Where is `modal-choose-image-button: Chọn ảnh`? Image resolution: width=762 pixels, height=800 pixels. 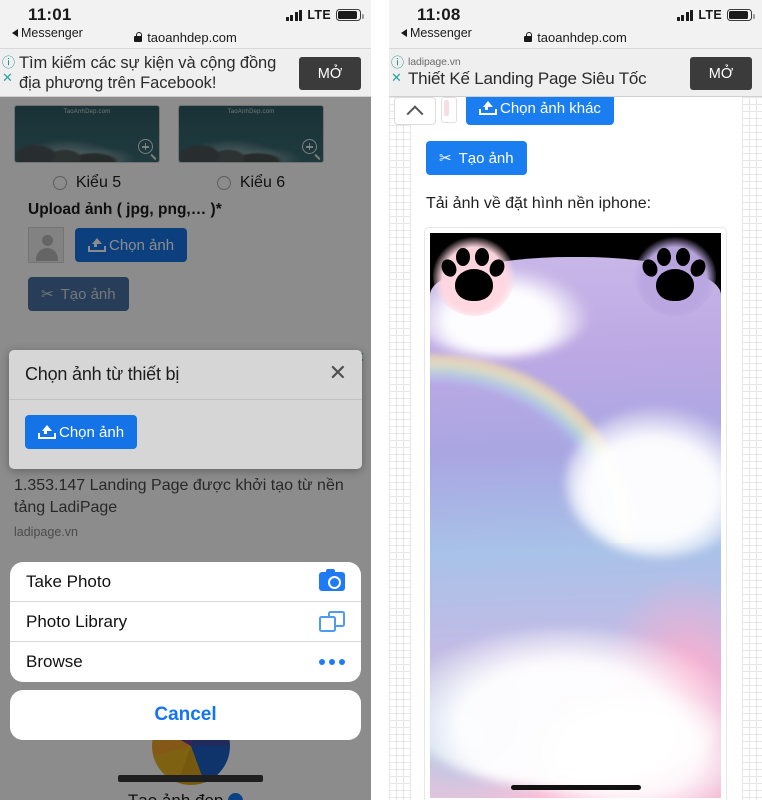 modal-choose-image-button: Chọn ảnh is located at coordinates (81, 432).